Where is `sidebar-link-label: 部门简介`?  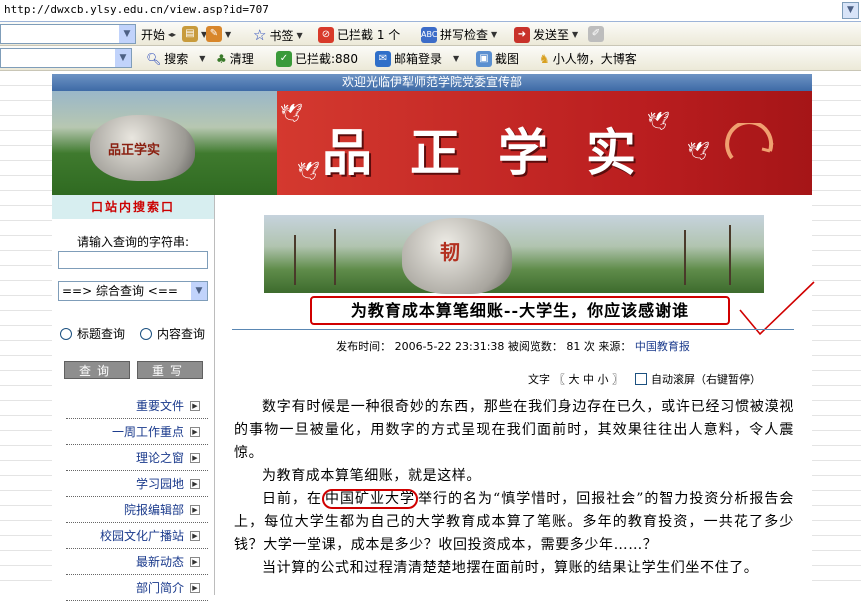
sidebar-link-label: 部门简介 is located at coordinates (160, 587).